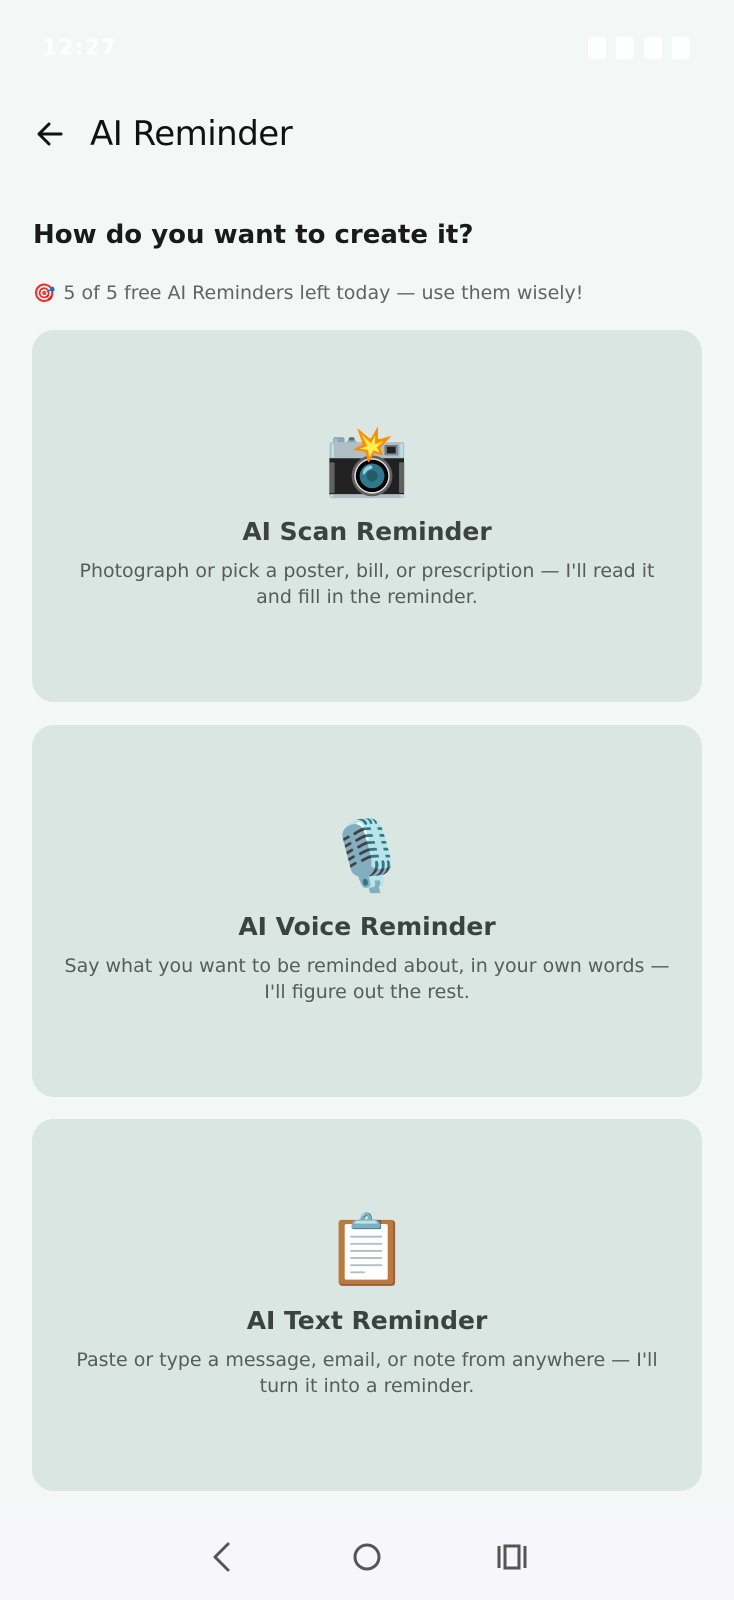 The image size is (734, 1600). I want to click on status-time: 12:27, so click(80, 48).